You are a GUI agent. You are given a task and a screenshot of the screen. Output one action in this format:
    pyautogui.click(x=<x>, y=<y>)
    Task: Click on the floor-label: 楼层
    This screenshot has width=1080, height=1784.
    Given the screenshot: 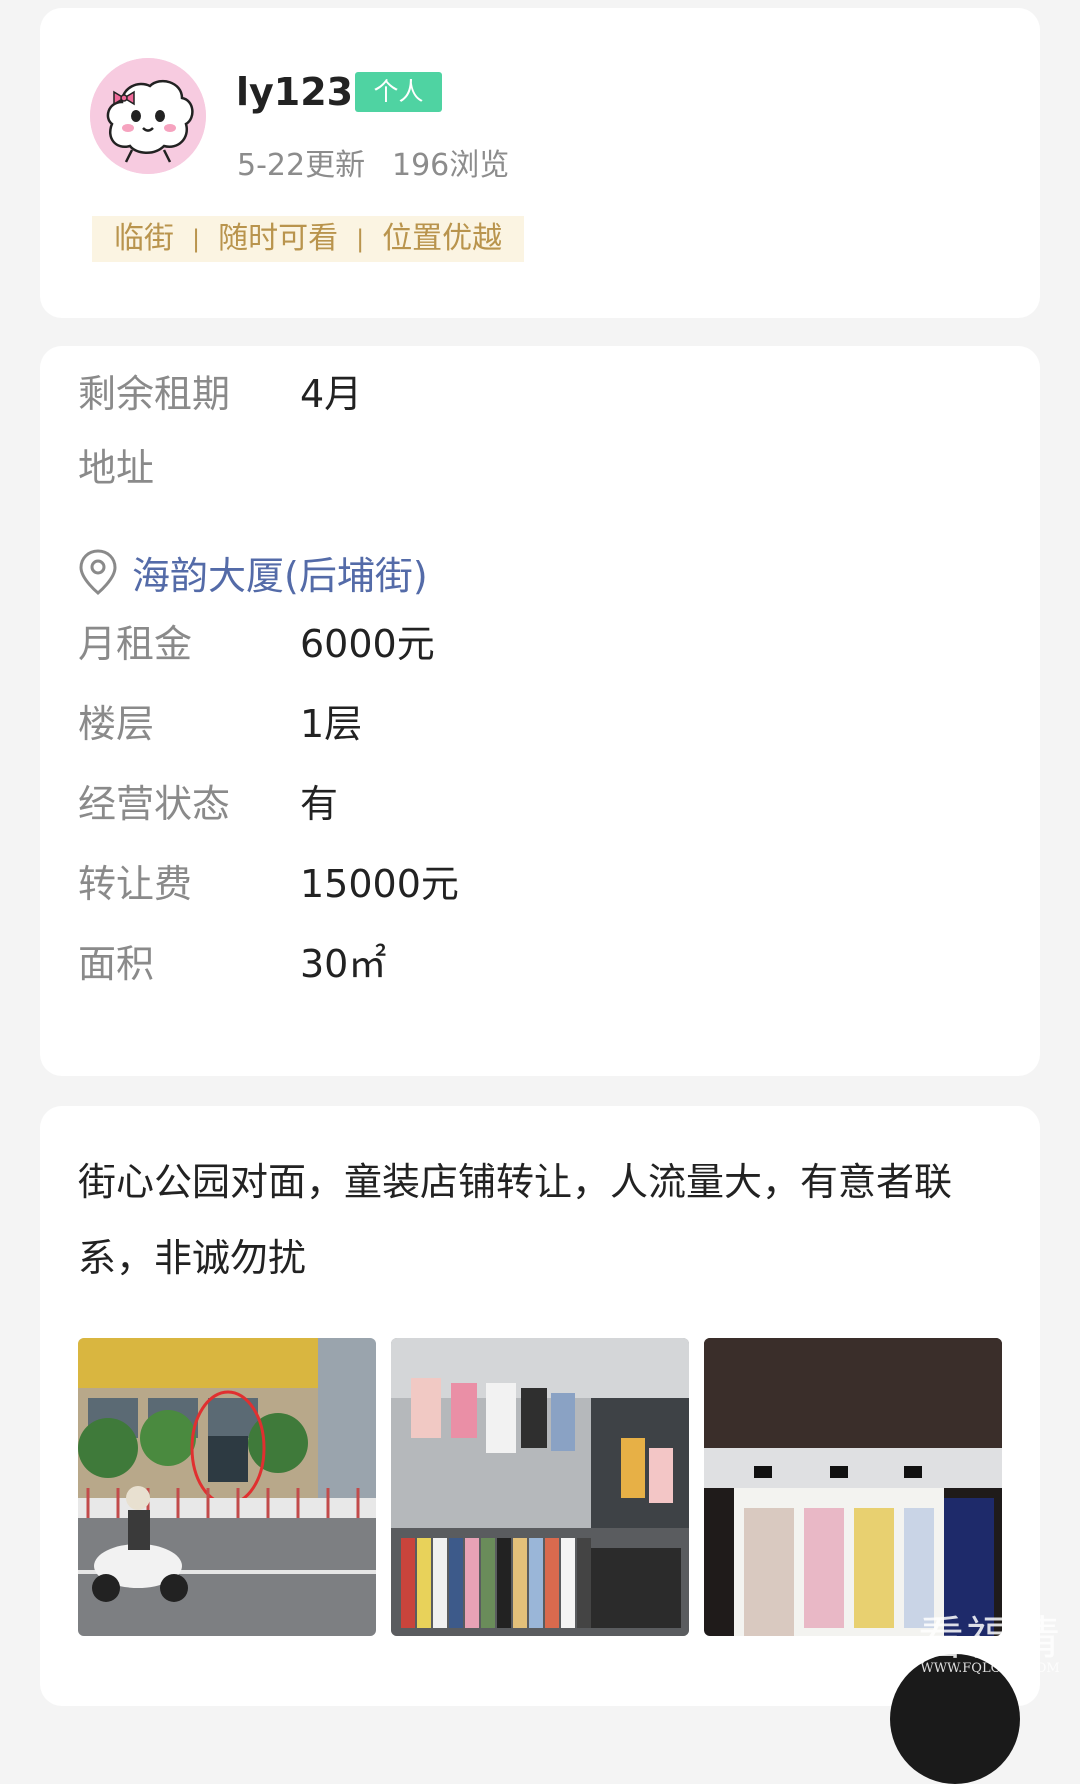 What is the action you would take?
    pyautogui.click(x=116, y=724)
    